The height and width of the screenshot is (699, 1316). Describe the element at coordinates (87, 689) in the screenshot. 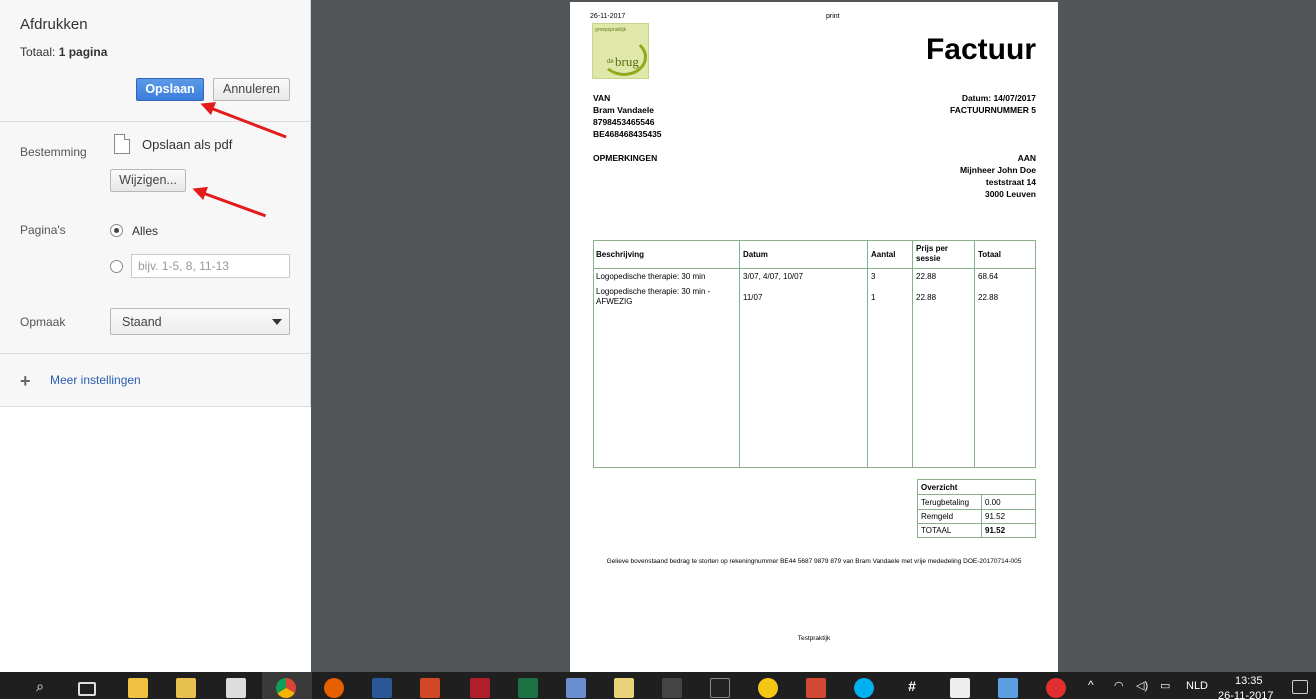

I see `task-view-icon` at that location.